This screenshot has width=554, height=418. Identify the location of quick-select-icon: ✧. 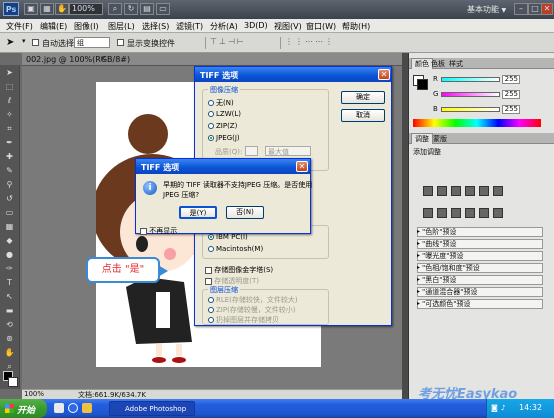
(9, 114).